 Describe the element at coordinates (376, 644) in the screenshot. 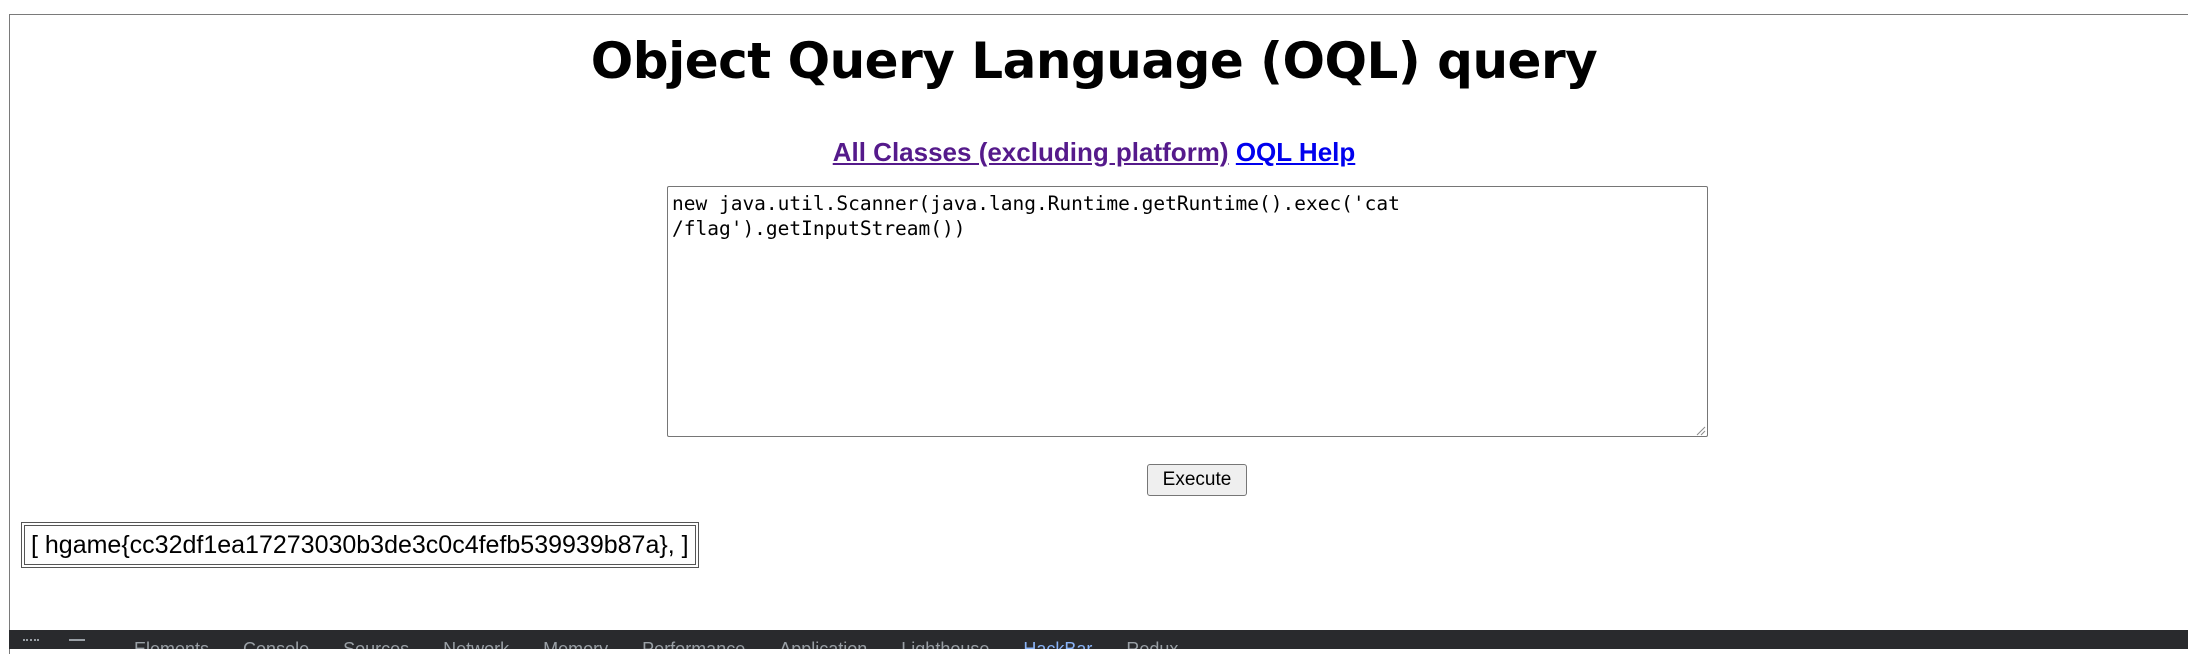

I see `devtools-tab-sources: Sources` at that location.